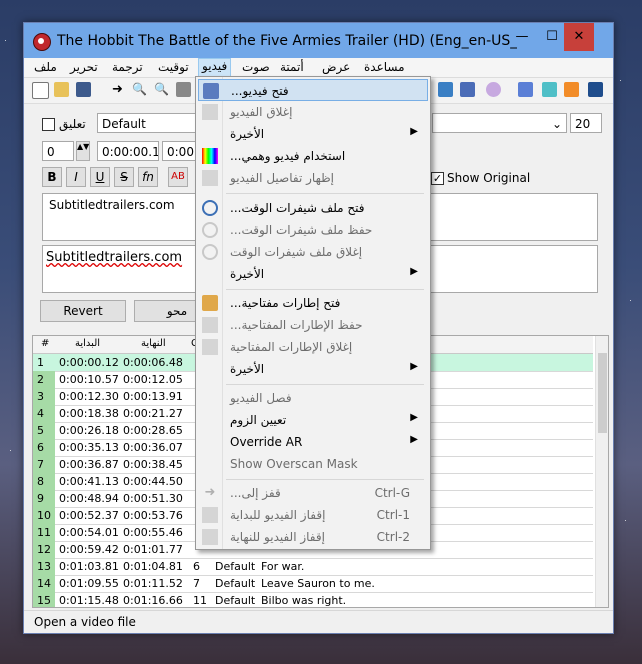 The width and height of the screenshot is (642, 664). Describe the element at coordinates (127, 67) in the screenshot. I see `menu-subtitle: ترجمة` at that location.